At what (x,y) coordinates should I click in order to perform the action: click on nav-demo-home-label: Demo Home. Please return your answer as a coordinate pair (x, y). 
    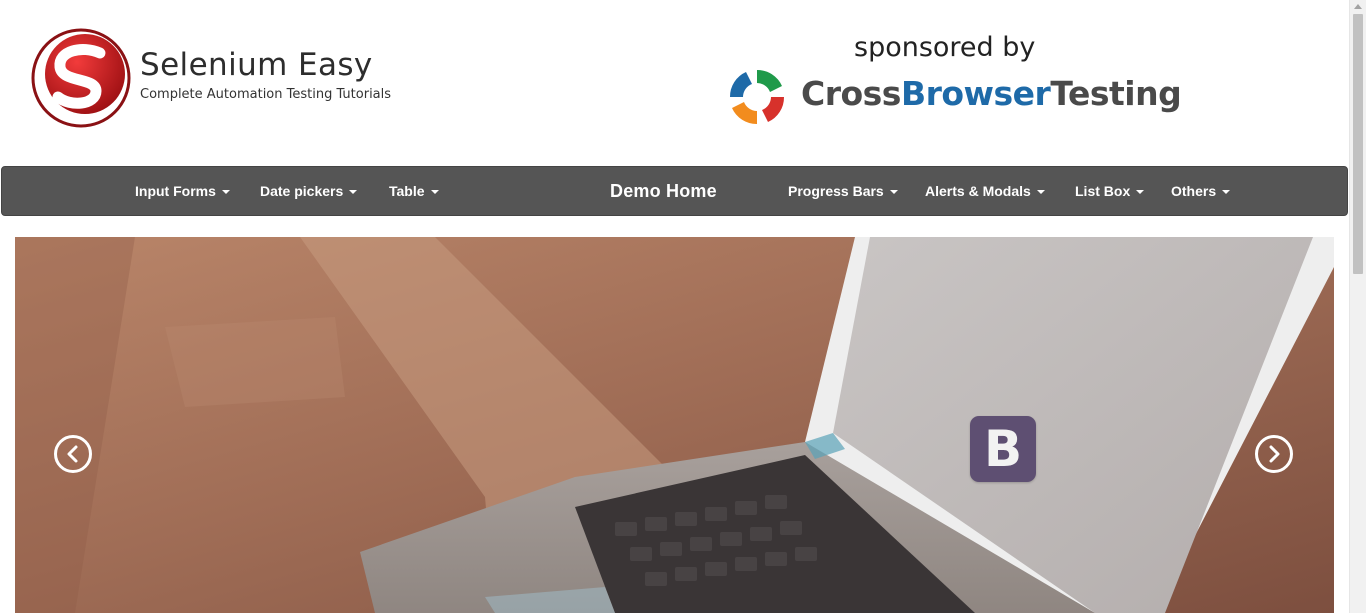
    Looking at the image, I should click on (663, 191).